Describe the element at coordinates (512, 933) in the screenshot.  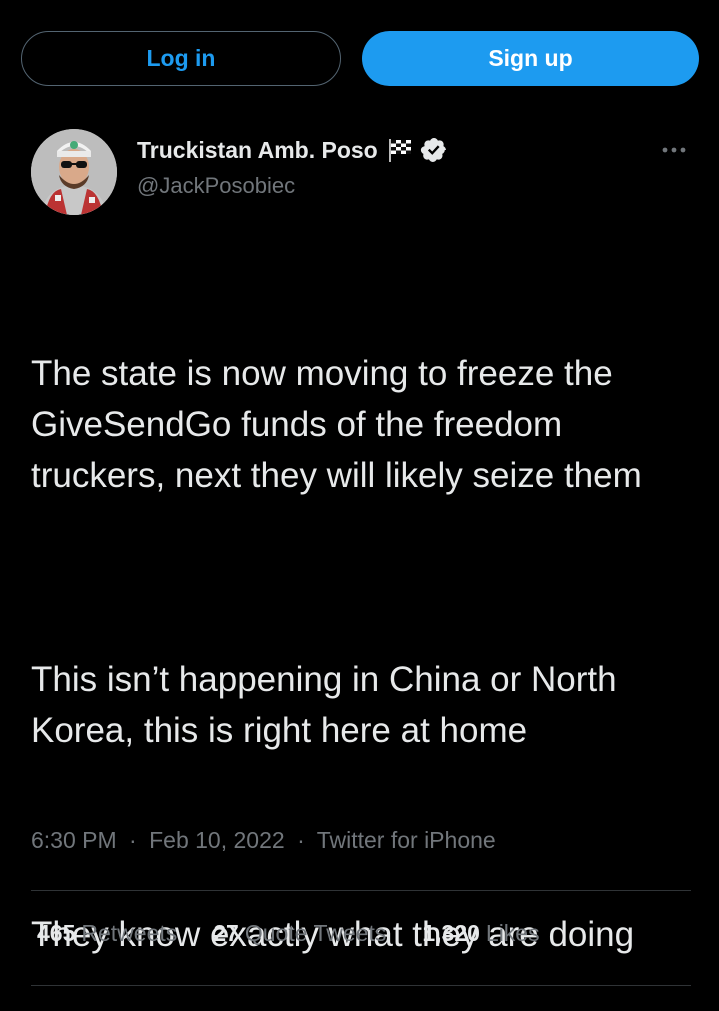
I see `likes-label: Likes` at that location.